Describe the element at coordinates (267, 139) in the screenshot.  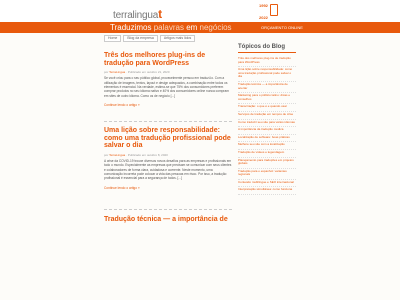
I see `sidebar-topic-link: Localização de software: boas práticas` at that location.